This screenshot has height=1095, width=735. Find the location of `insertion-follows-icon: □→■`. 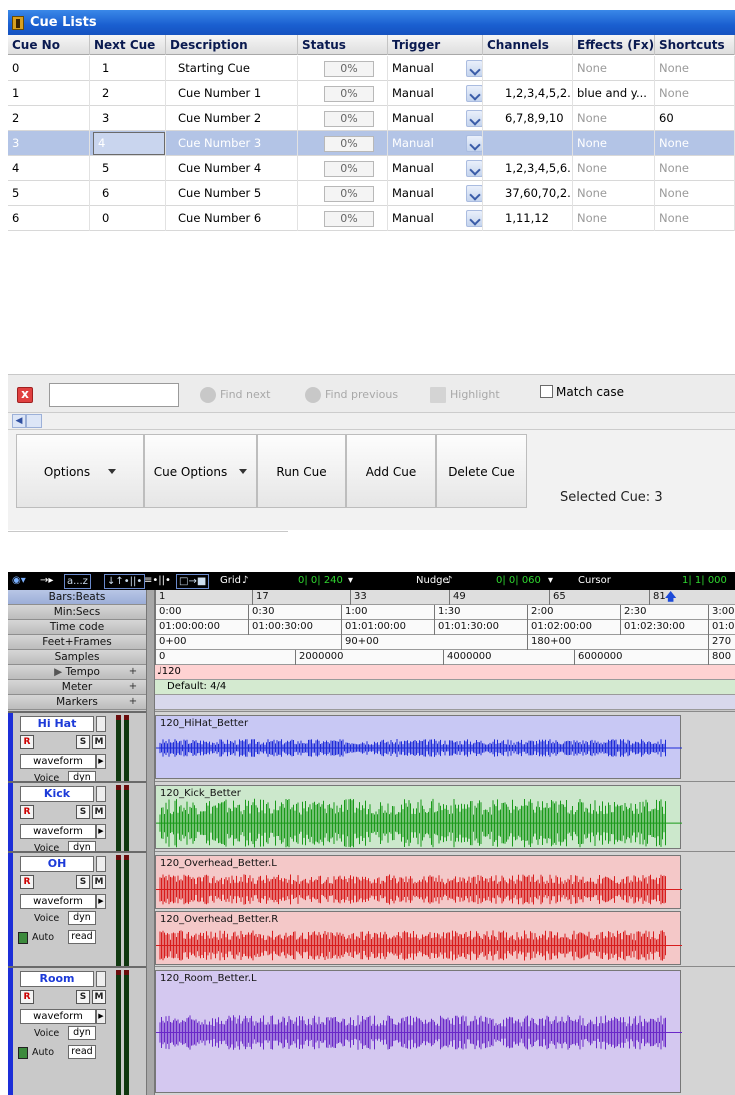

insertion-follows-icon: □→■ is located at coordinates (193, 581).